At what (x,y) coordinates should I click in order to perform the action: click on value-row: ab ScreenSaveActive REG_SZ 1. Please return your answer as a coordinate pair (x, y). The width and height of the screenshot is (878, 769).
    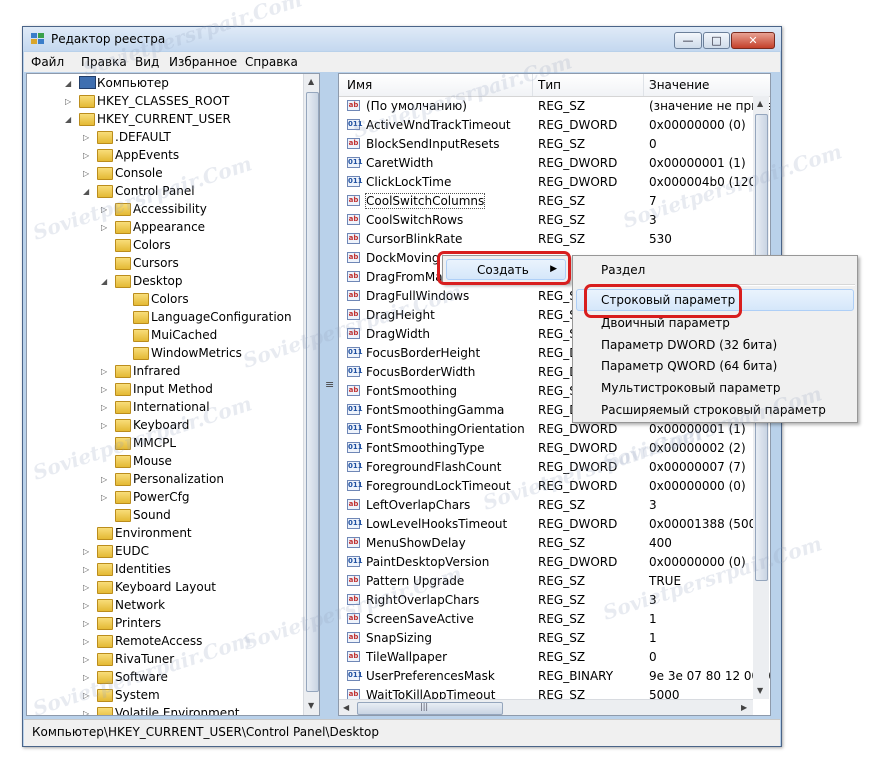
    Looking at the image, I should click on (548, 619).